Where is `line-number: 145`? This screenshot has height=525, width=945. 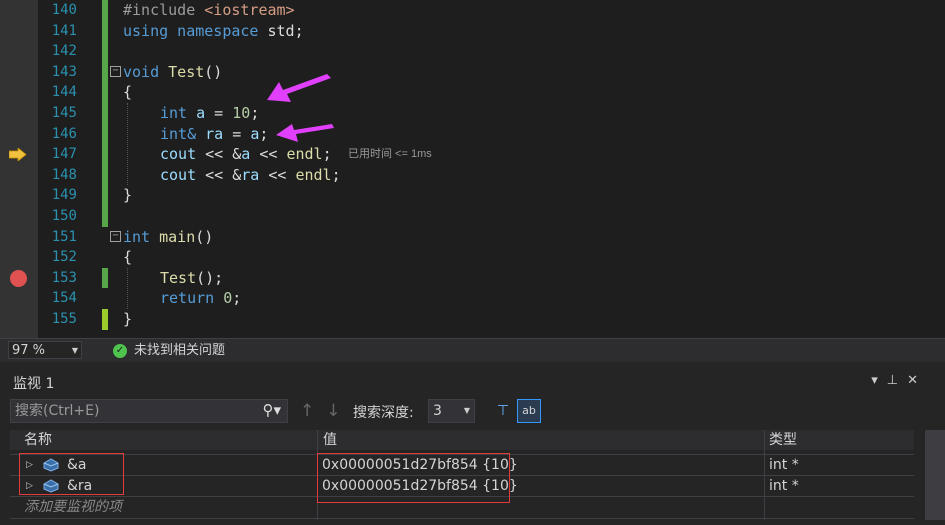
line-number: 145 is located at coordinates (64, 113).